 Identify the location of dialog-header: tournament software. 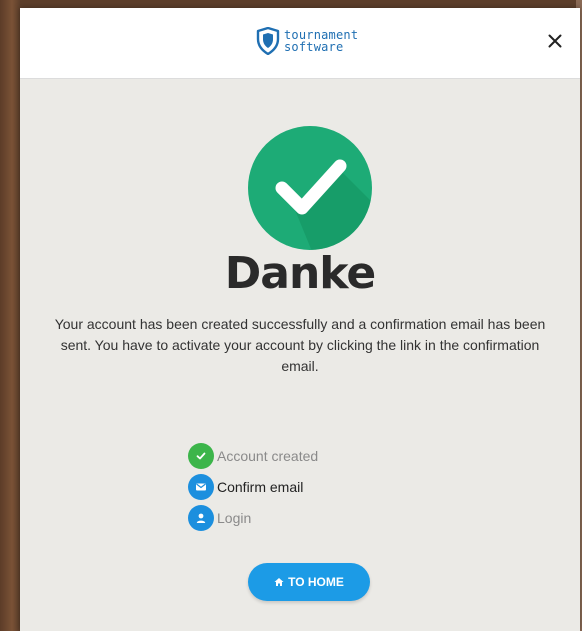
(300, 43).